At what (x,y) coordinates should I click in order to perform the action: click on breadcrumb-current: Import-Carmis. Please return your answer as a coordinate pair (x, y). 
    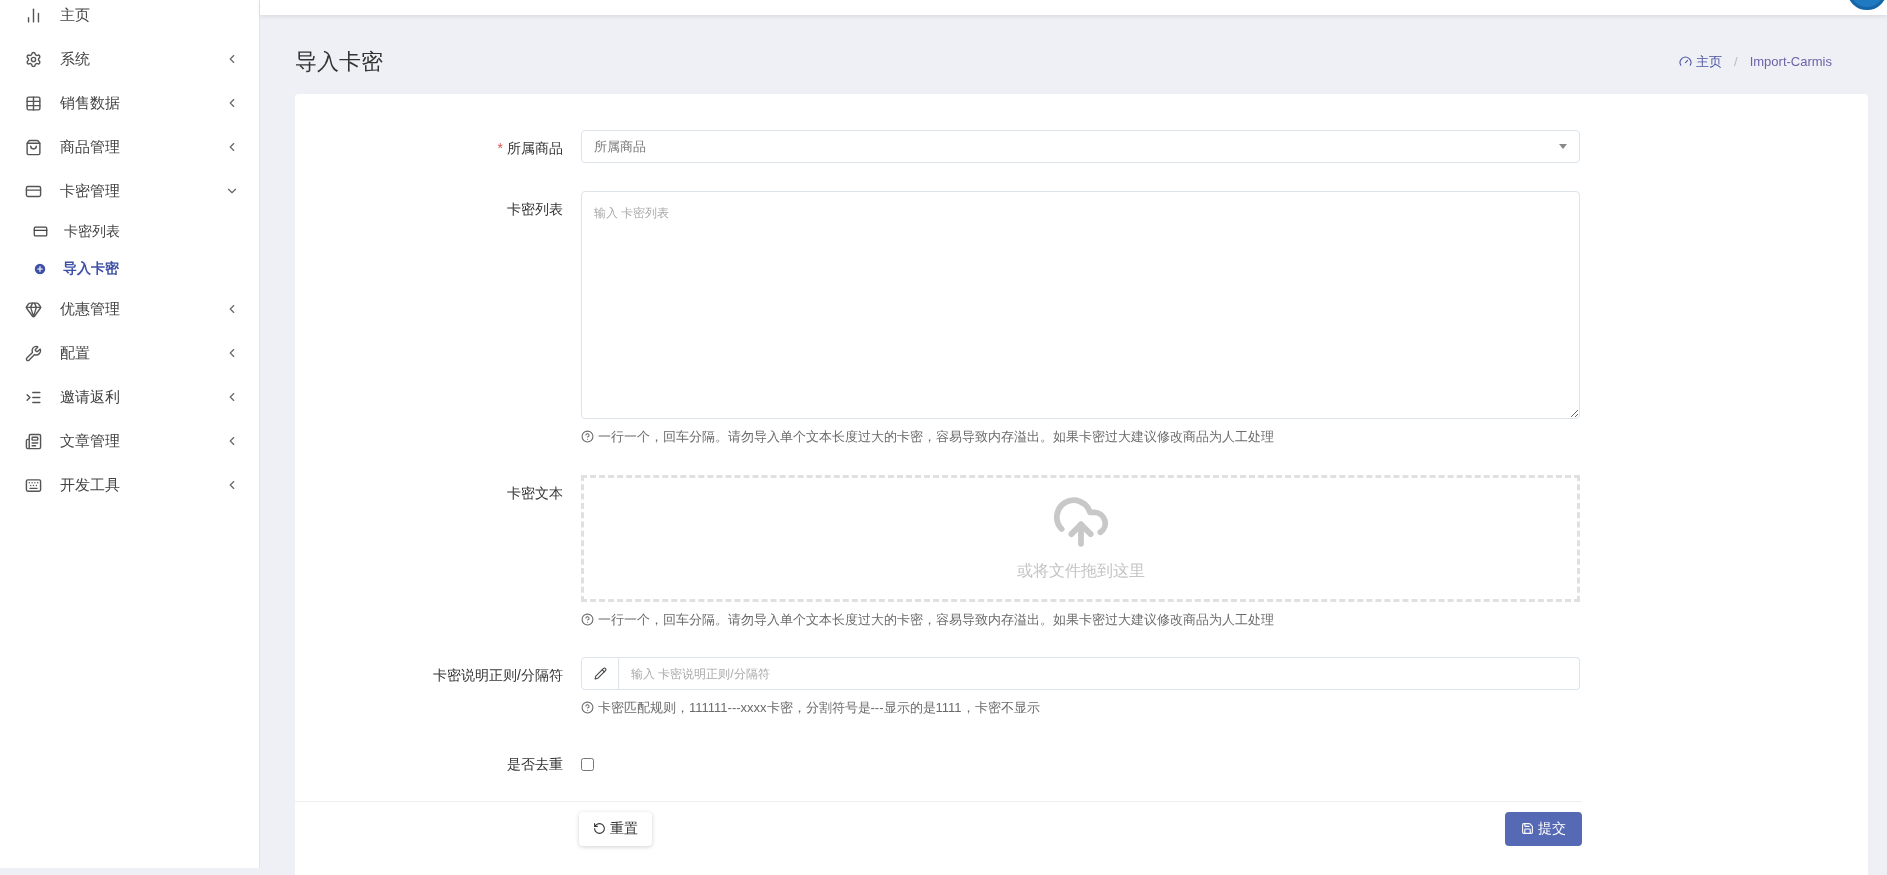
    Looking at the image, I should click on (1790, 61).